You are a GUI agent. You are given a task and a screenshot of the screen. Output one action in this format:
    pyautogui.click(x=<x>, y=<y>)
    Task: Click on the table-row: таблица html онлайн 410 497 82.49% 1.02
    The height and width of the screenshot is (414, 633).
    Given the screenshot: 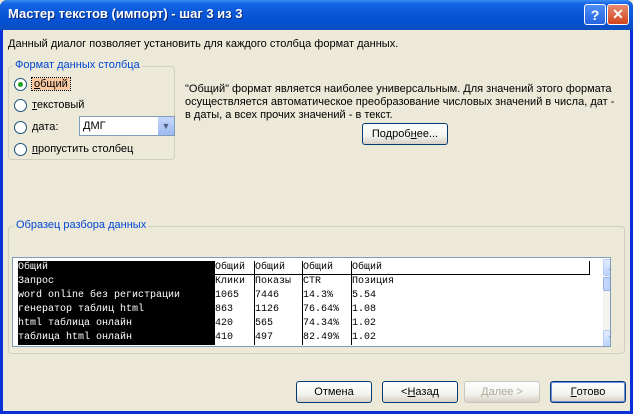 What is the action you would take?
    pyautogui.click(x=304, y=338)
    